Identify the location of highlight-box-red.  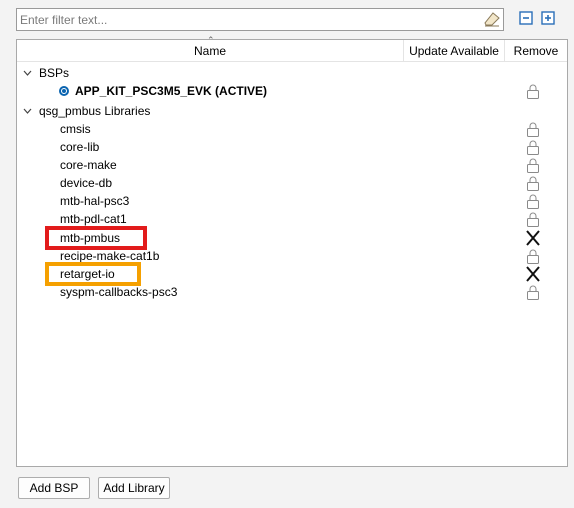
(96, 238).